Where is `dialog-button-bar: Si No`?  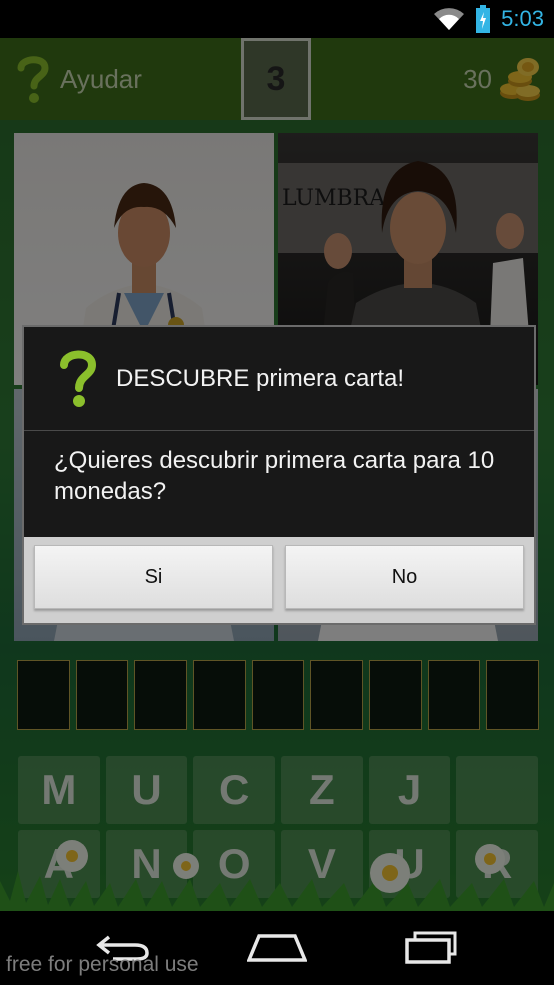 dialog-button-bar: Si No is located at coordinates (279, 580).